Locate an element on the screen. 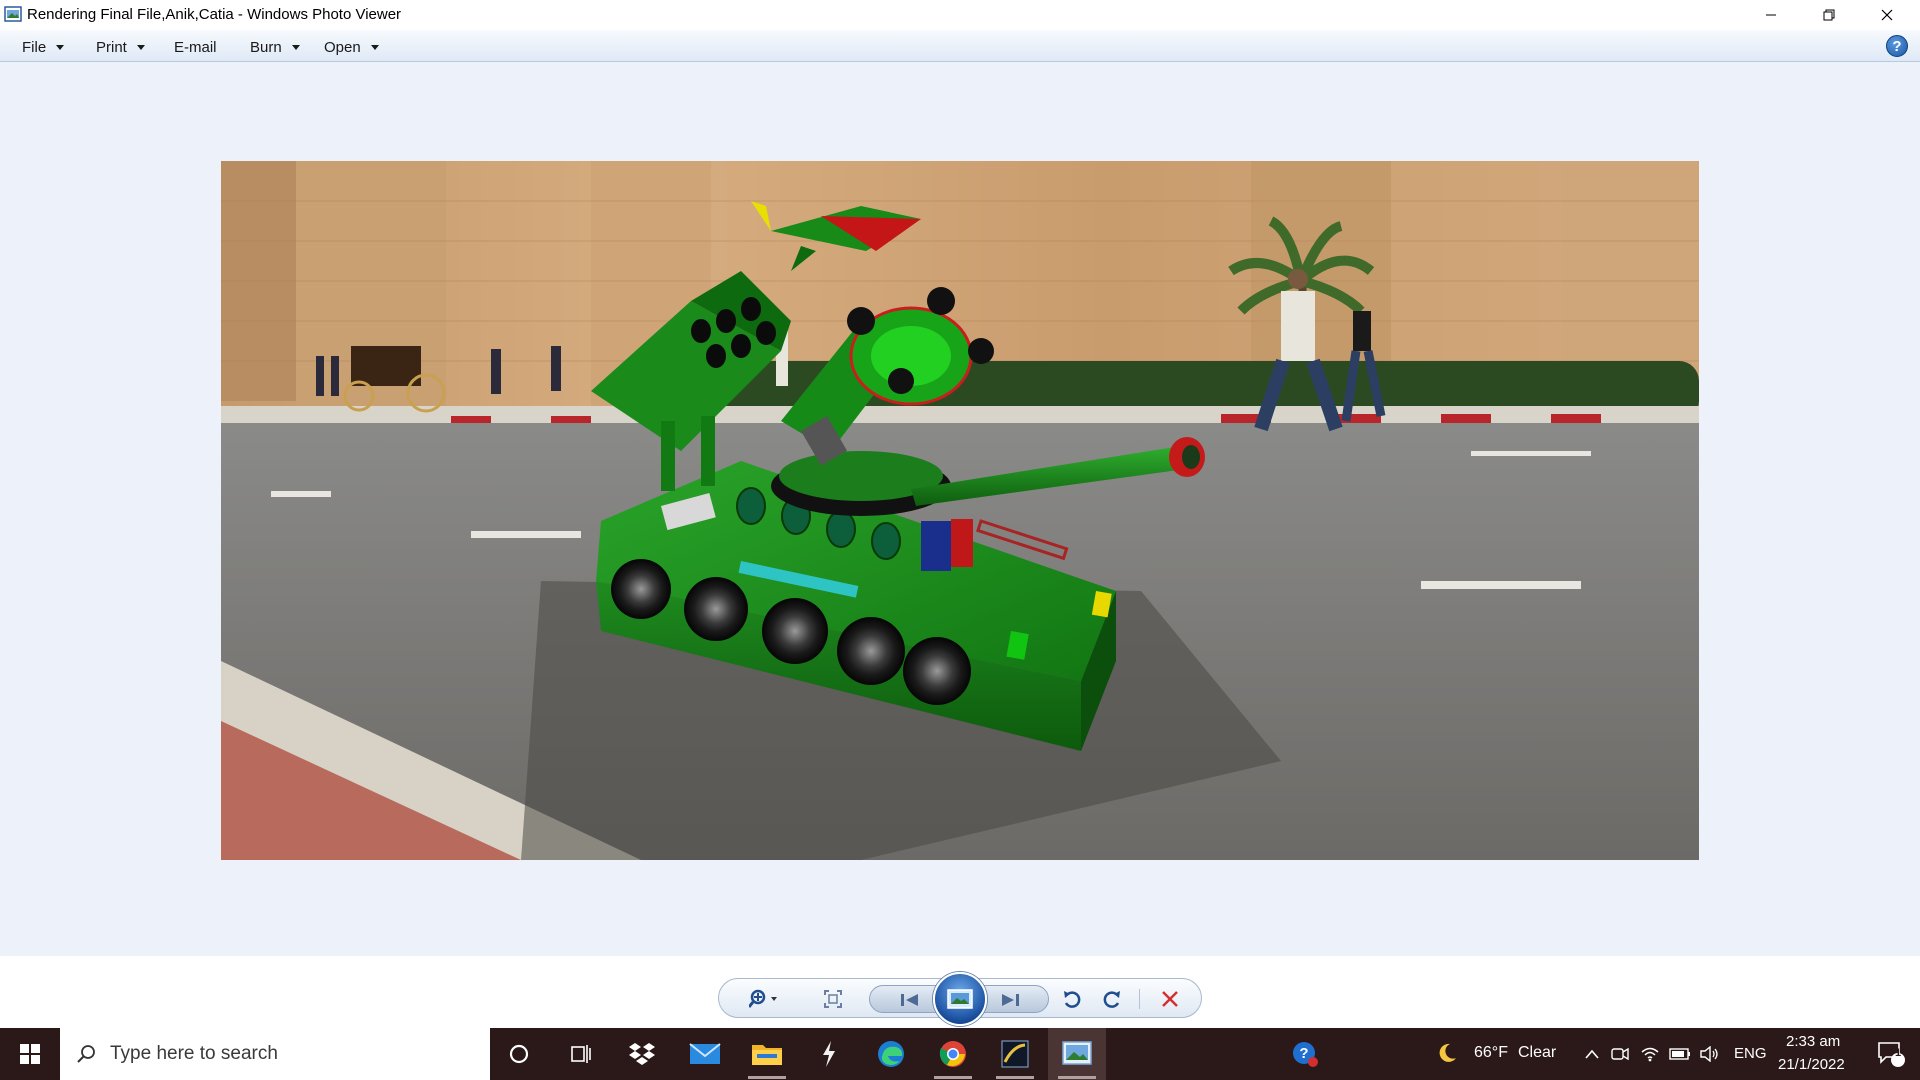  task-view-button is located at coordinates (581, 1054).